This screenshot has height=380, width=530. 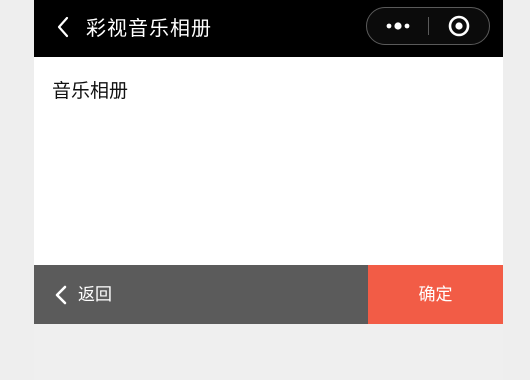 I want to click on confirm-button-label: 确定, so click(x=435, y=295).